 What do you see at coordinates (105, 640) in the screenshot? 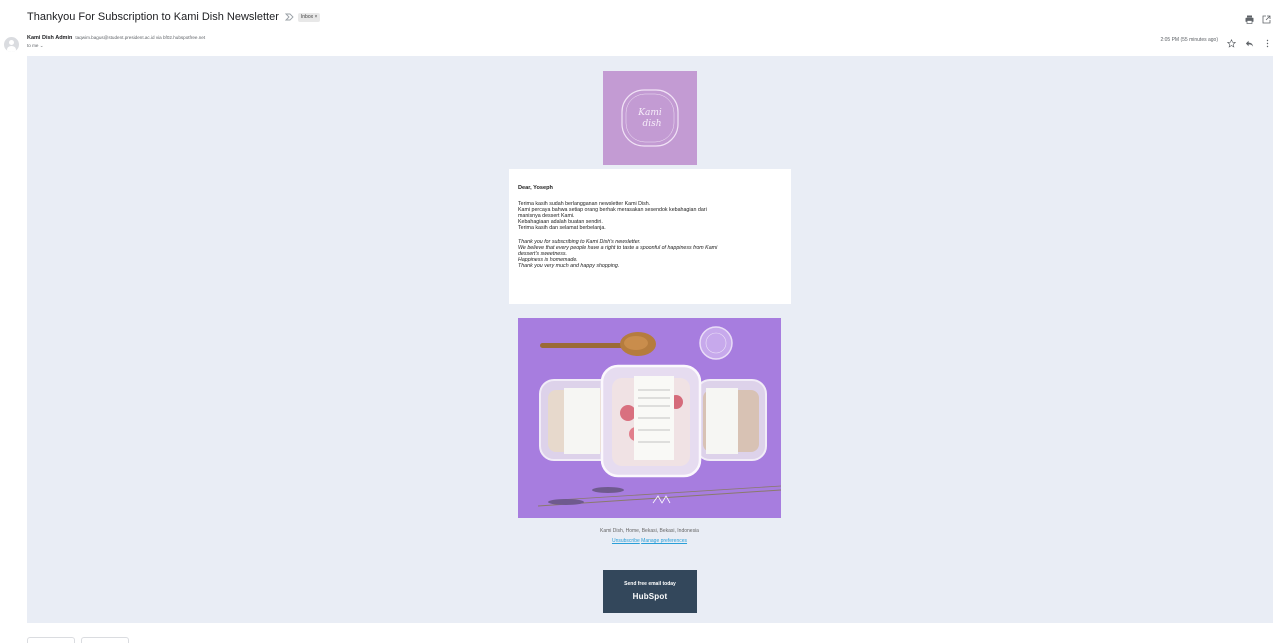
I see `forward-button` at bounding box center [105, 640].